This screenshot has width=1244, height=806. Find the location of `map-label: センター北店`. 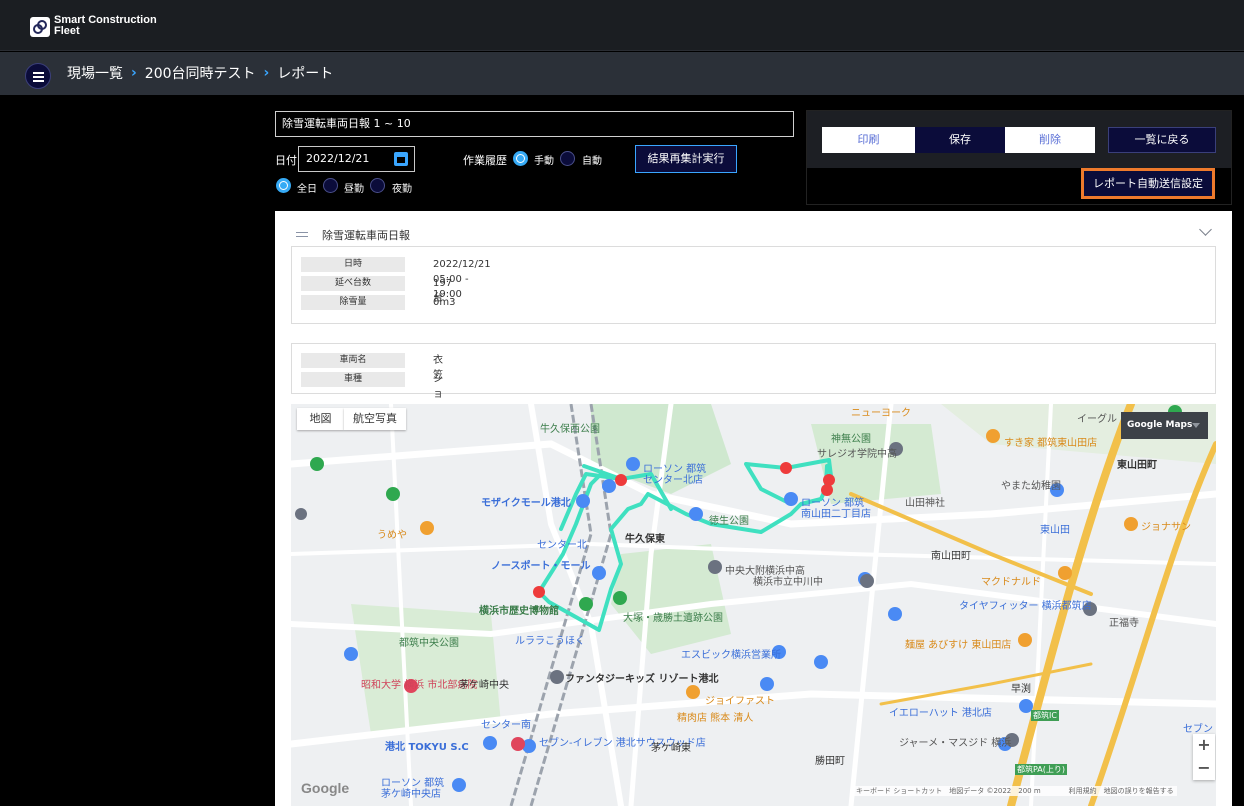

map-label: センター北店 is located at coordinates (673, 480).